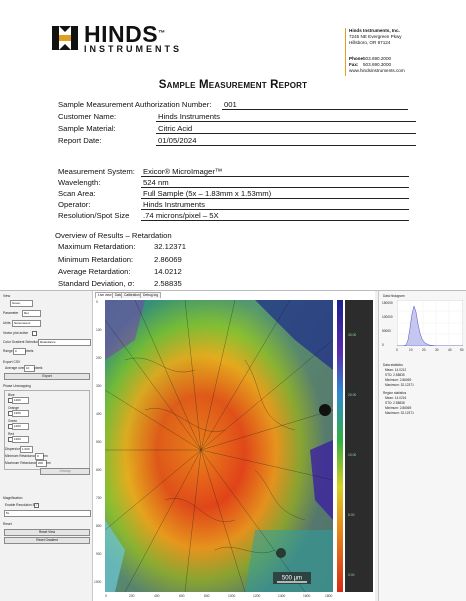 This screenshot has height=601, width=466. Describe the element at coordinates (11, 313) in the screenshot. I see `parameter-label: Parameter` at that location.